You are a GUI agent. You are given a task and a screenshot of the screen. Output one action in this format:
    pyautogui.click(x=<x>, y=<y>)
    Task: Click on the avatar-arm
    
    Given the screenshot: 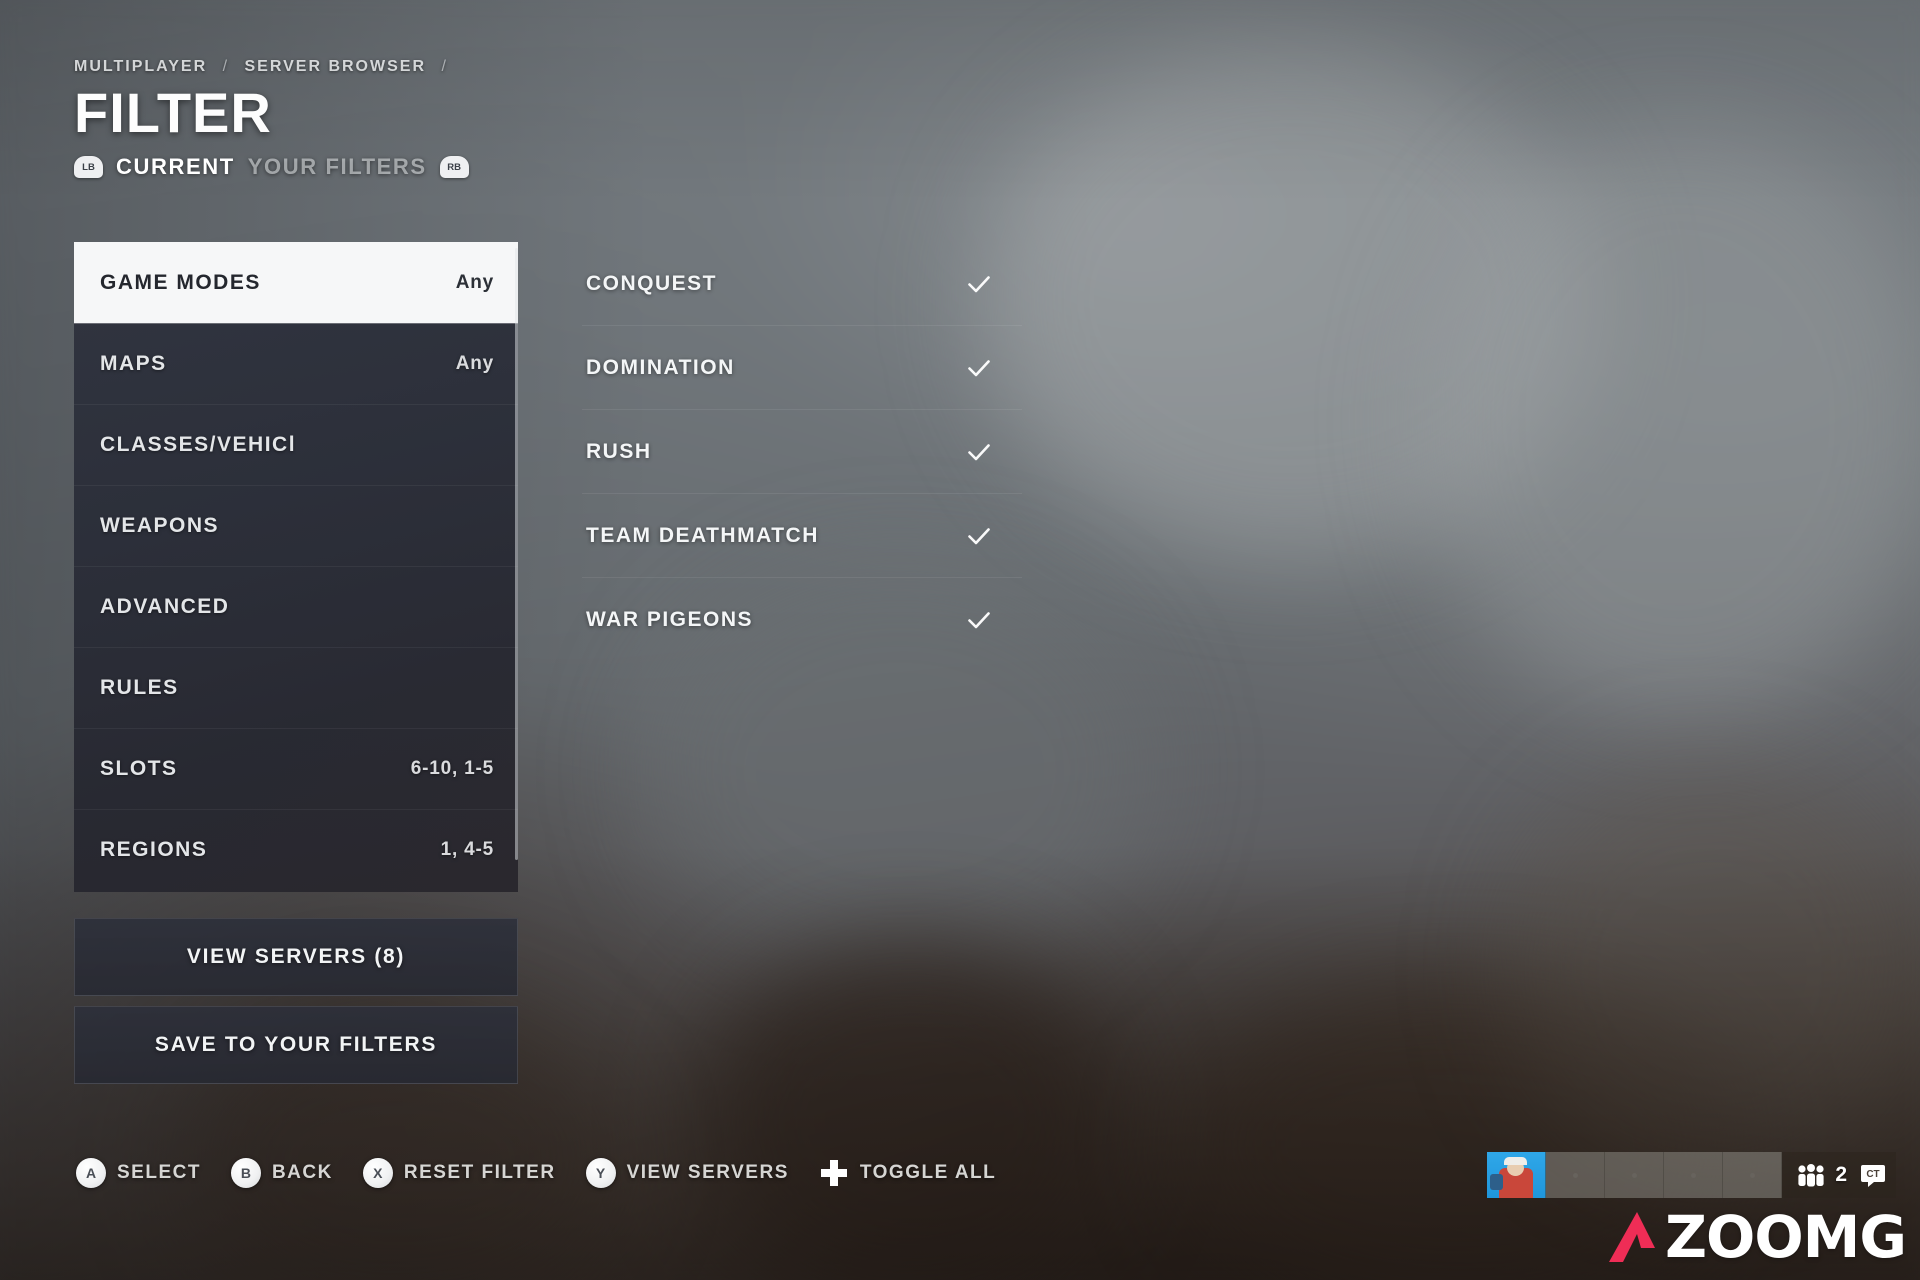 What is the action you would take?
    pyautogui.click(x=1497, y=1182)
    